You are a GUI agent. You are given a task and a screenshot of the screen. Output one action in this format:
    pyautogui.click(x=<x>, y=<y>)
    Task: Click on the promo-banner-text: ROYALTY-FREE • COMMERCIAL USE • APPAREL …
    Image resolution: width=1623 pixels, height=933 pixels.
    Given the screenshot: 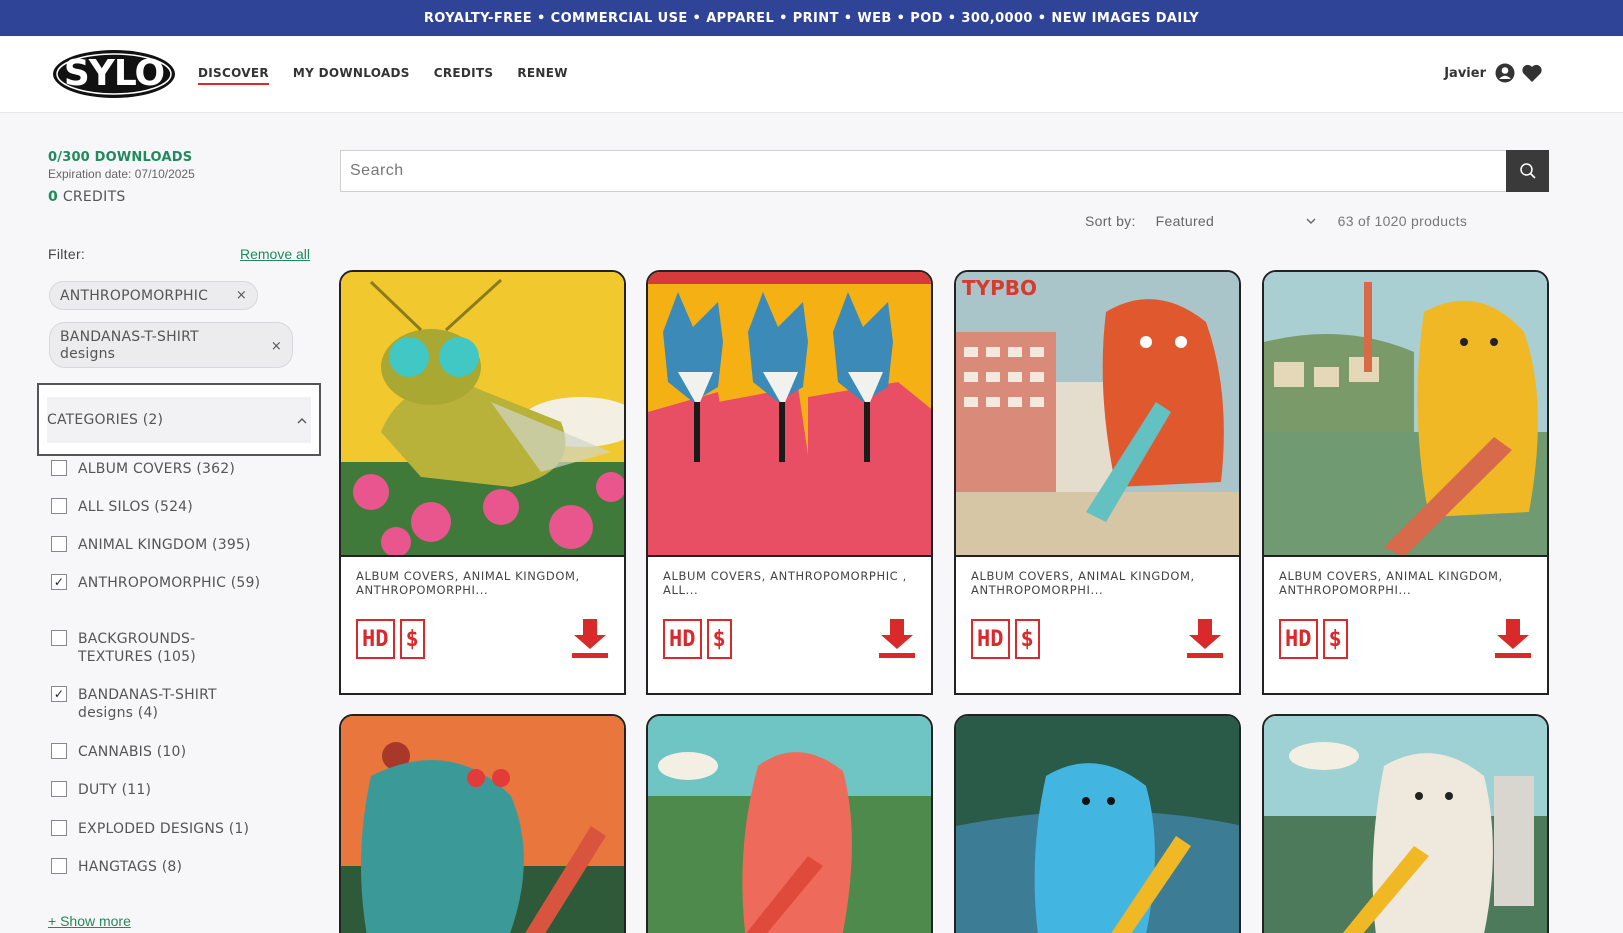 What is the action you would take?
    pyautogui.click(x=811, y=18)
    